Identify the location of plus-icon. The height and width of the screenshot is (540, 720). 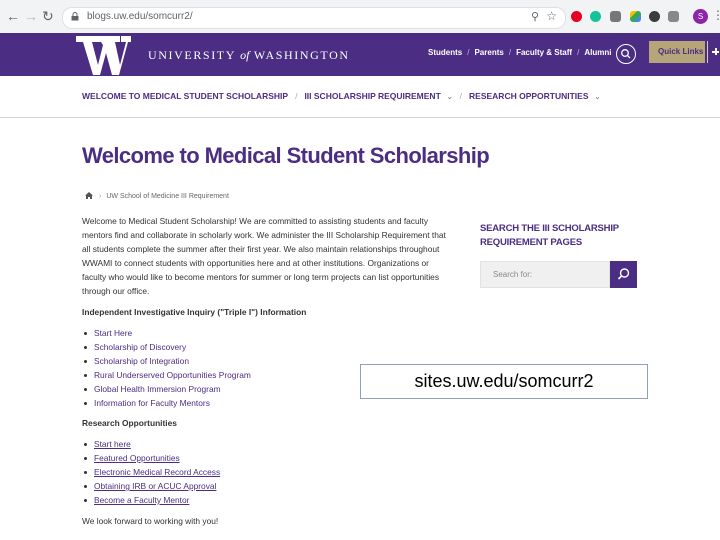
(713, 52).